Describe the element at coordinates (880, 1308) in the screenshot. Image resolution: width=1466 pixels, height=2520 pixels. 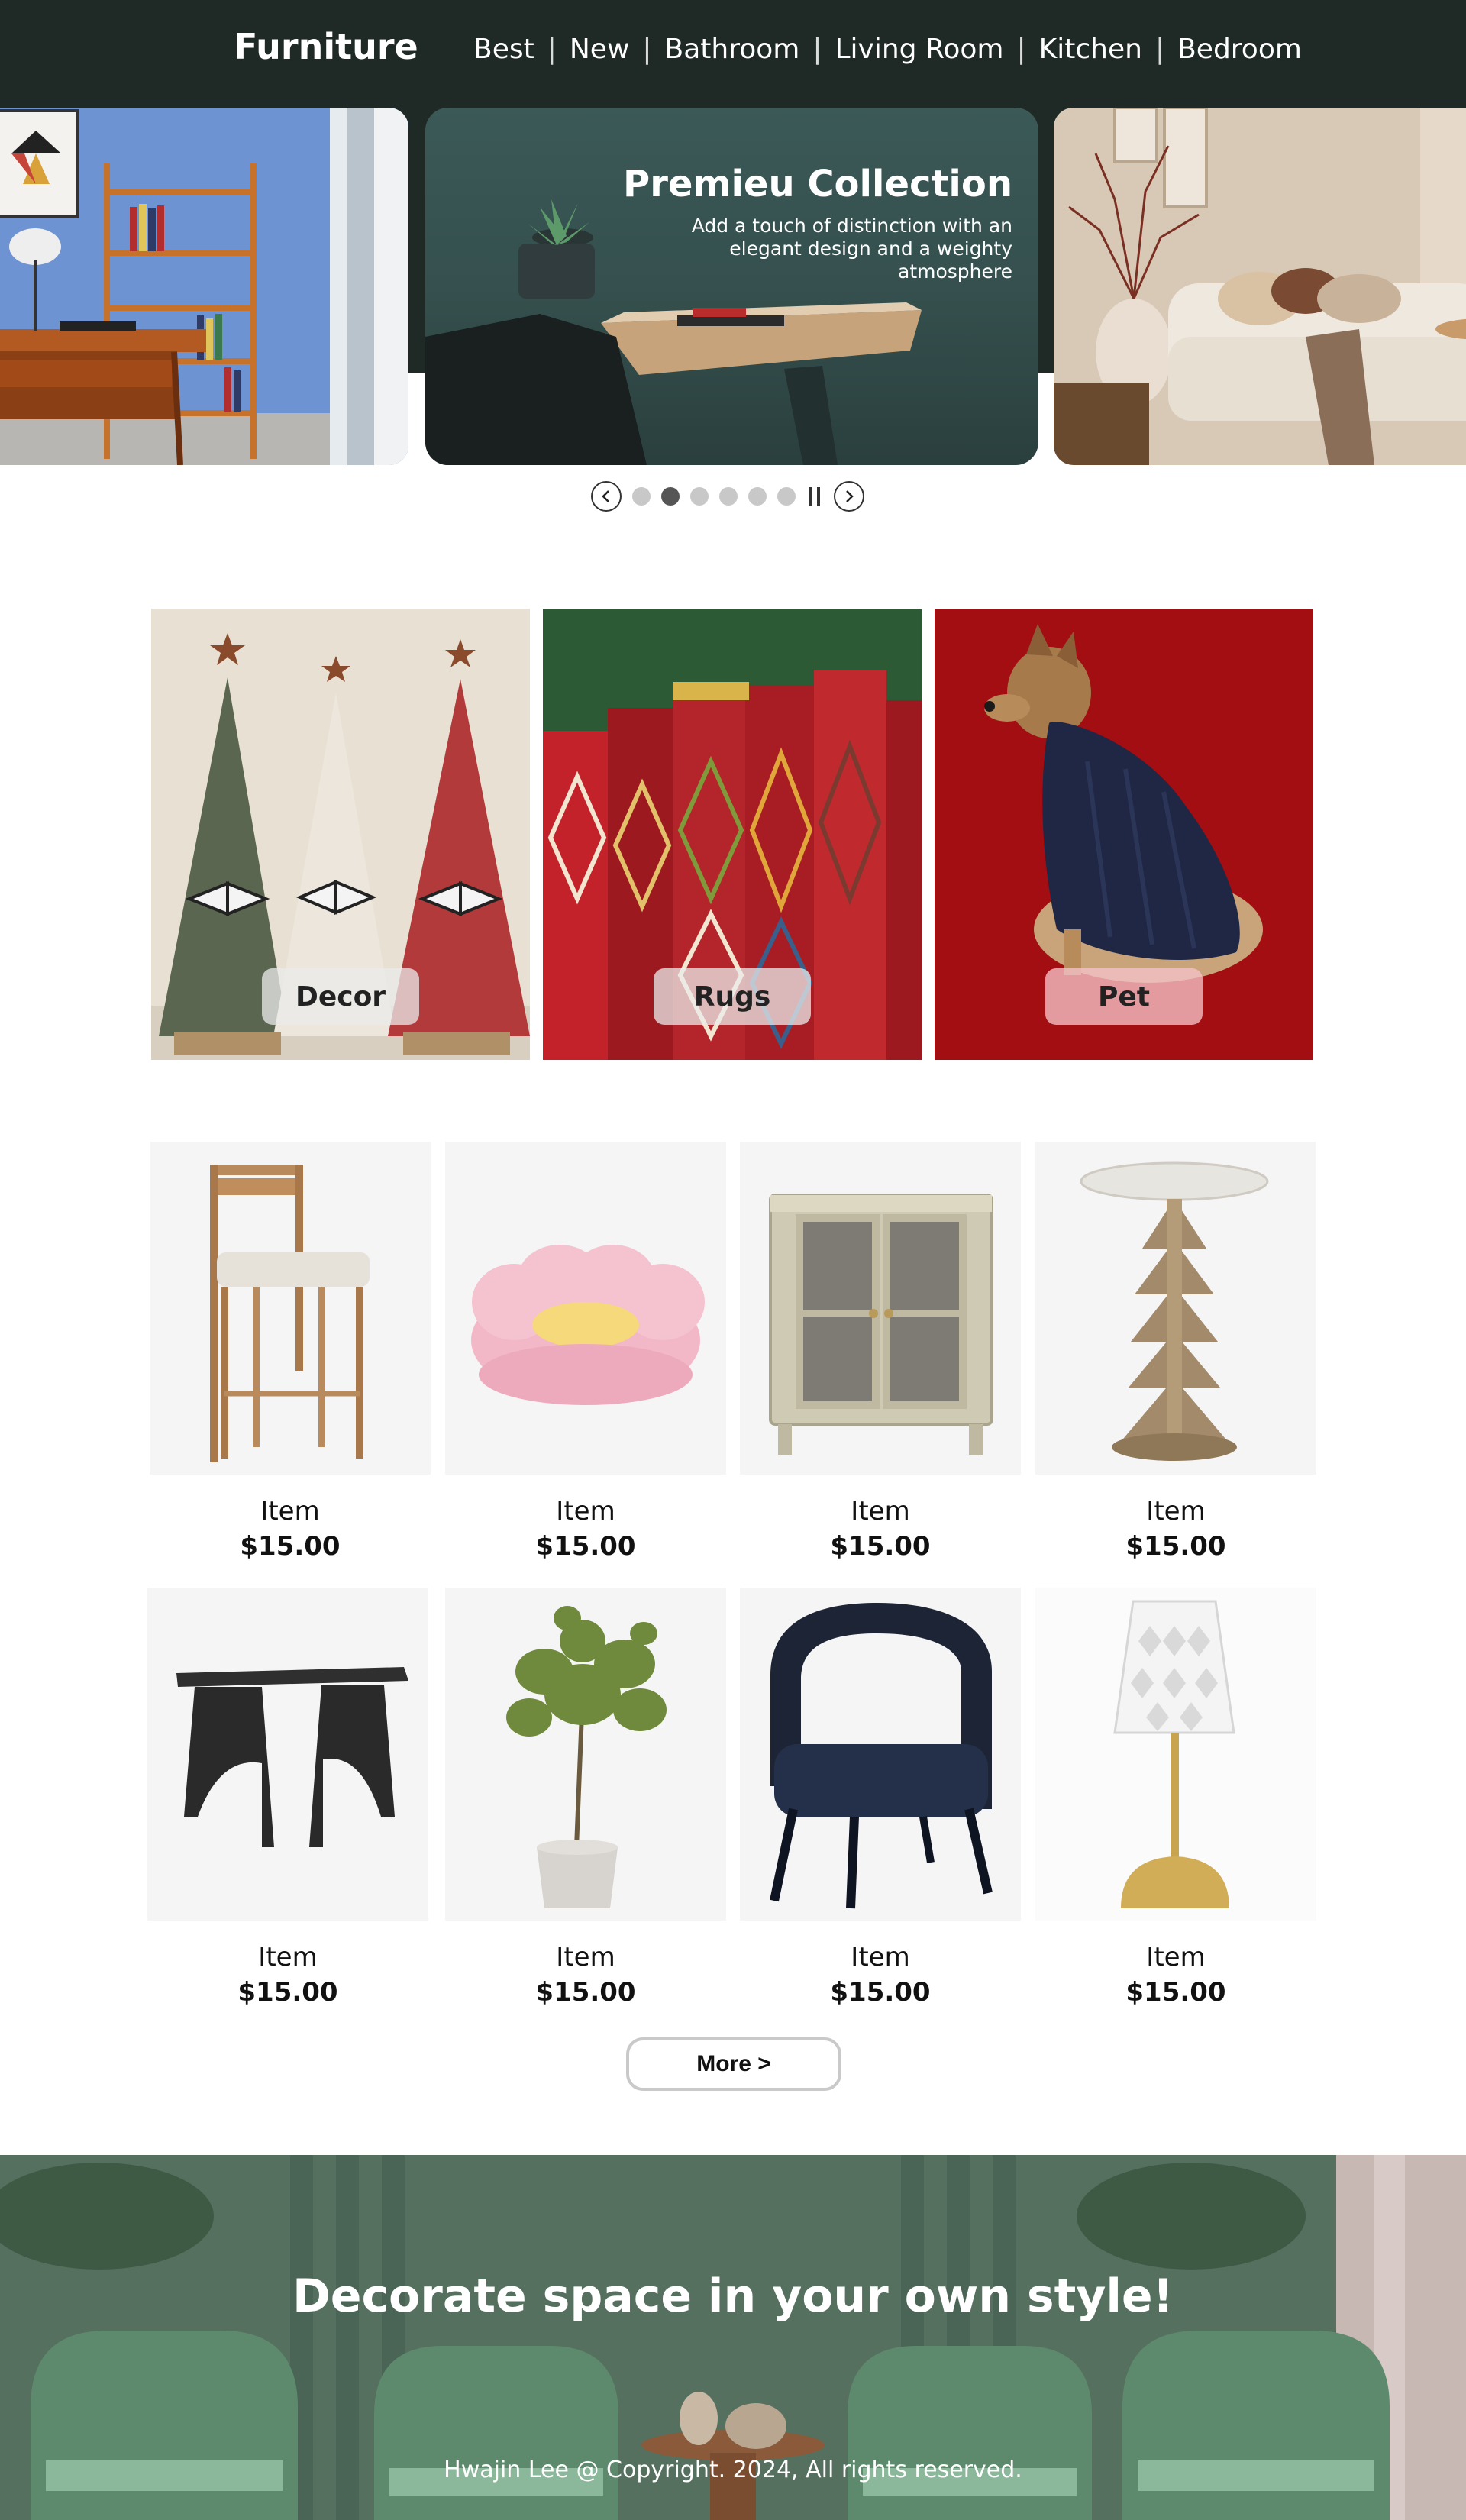
I see `product-image-cabinet` at that location.